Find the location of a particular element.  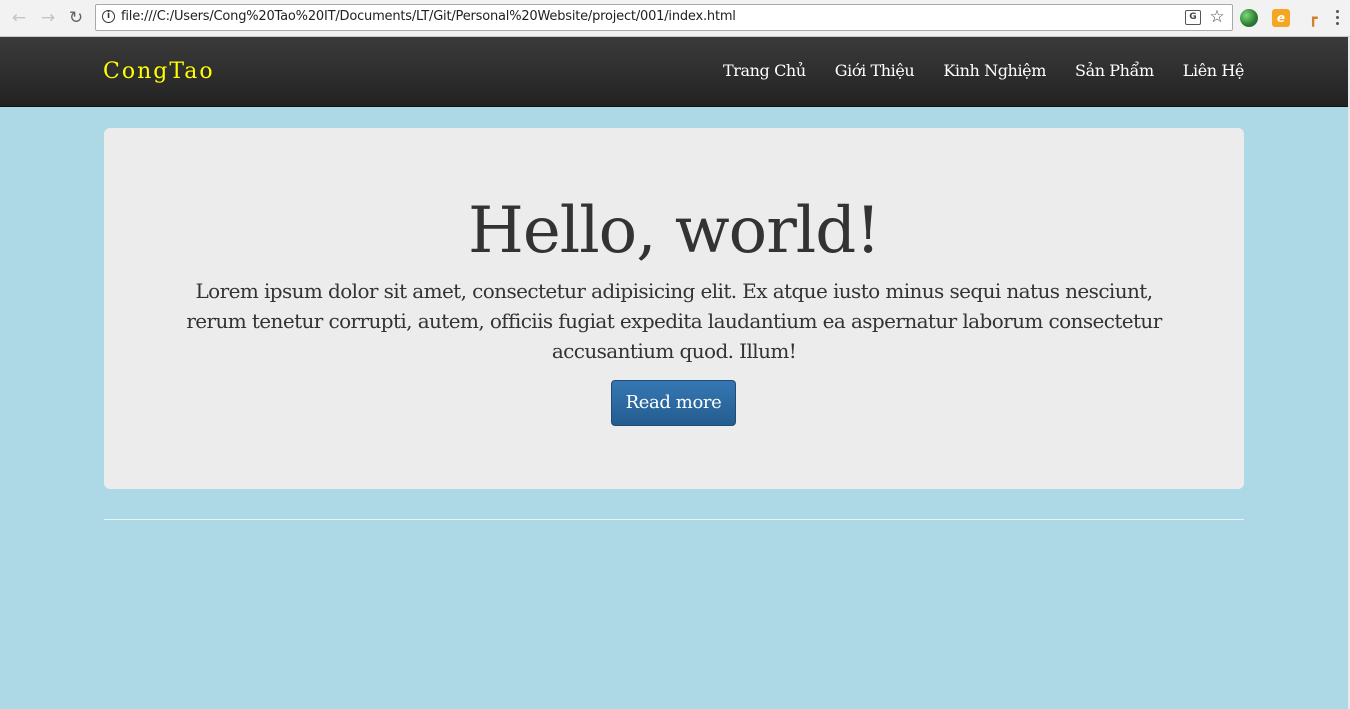

globe-extension-icon is located at coordinates (1249, 18).